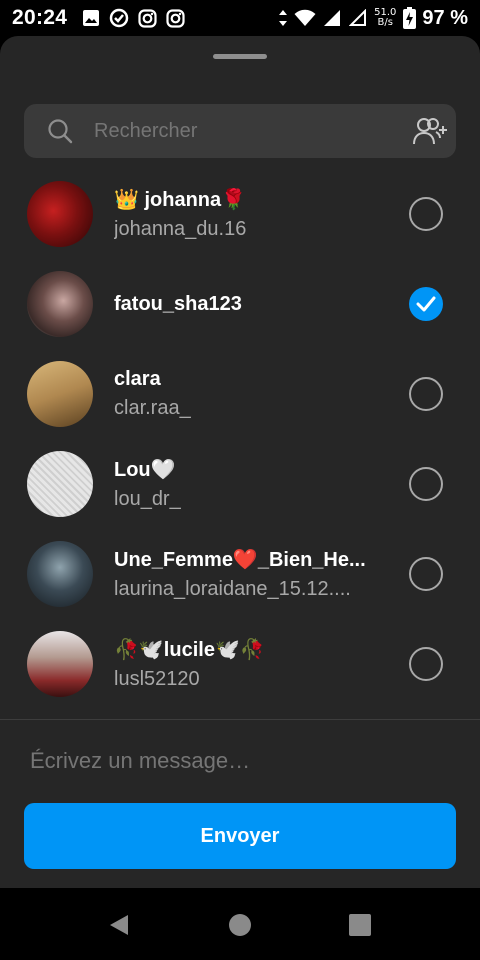 Image resolution: width=480 pixels, height=960 pixels. I want to click on status-bar: 20:24 51.0 B/s 97 %, so click(240, 18).